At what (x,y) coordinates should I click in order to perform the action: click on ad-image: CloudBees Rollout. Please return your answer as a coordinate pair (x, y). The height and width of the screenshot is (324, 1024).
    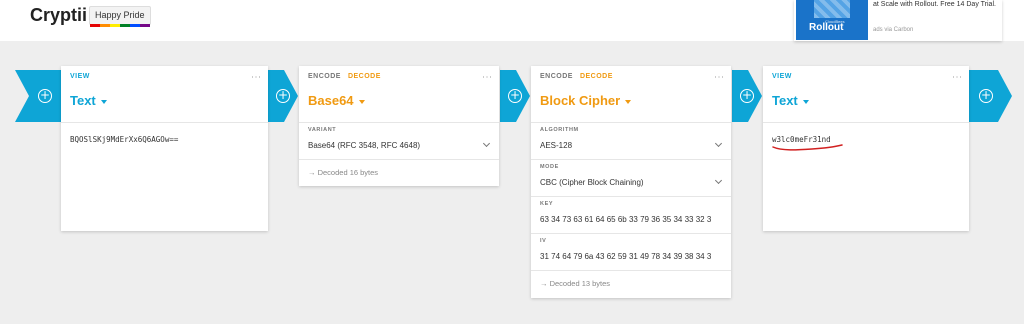
    Looking at the image, I should click on (832, 20).